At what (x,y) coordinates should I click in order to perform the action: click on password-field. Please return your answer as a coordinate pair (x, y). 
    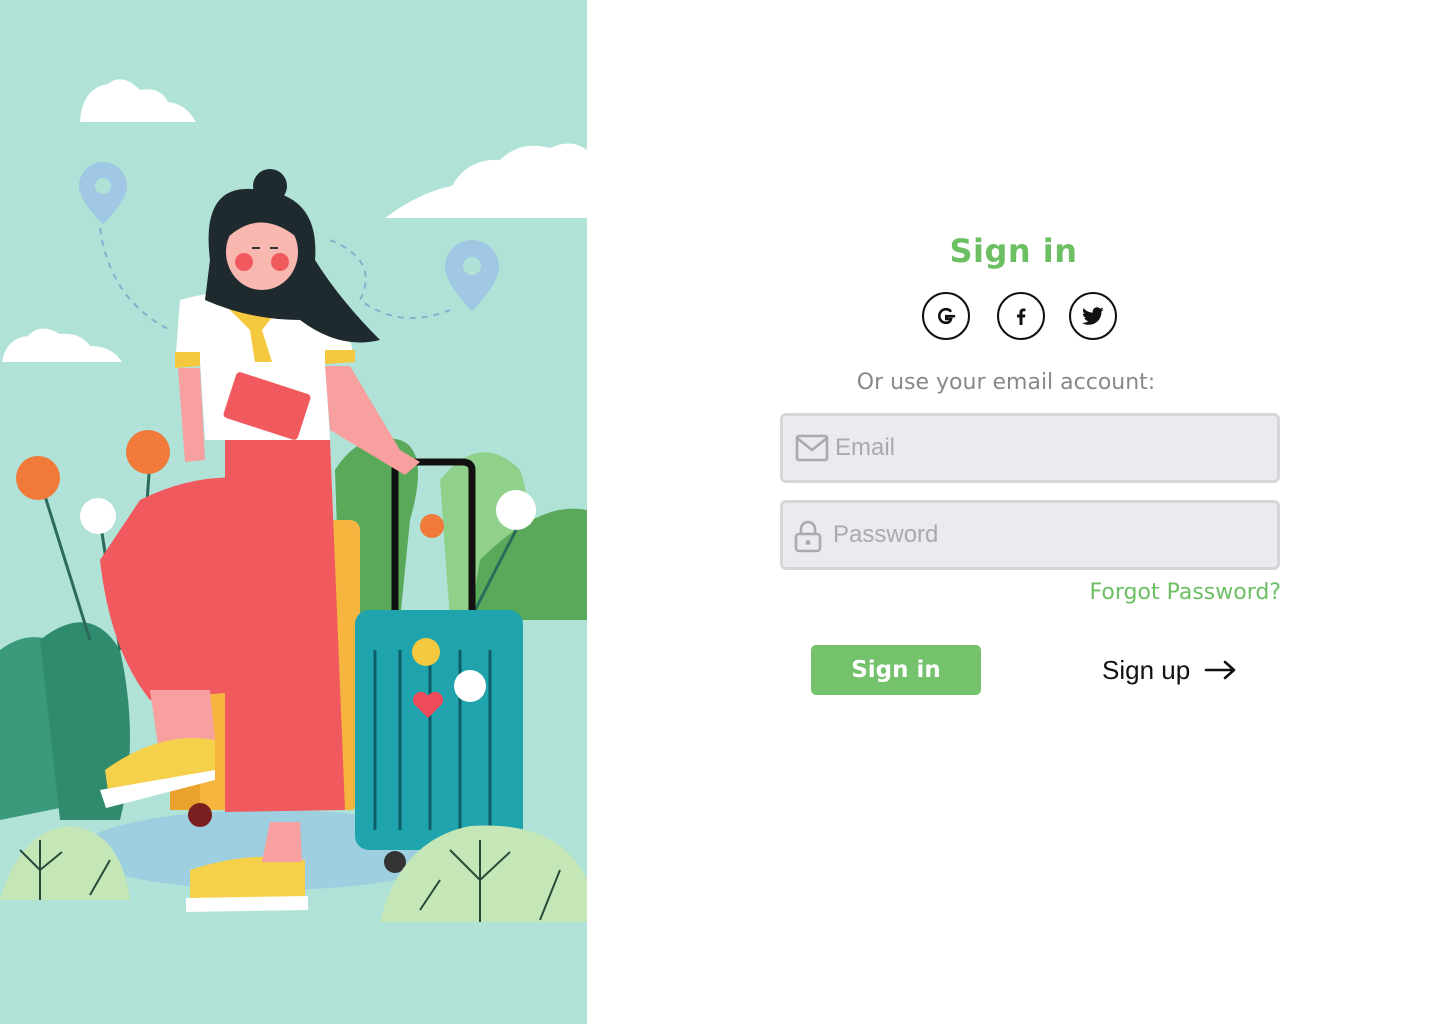
    Looking at the image, I should click on (1030, 535).